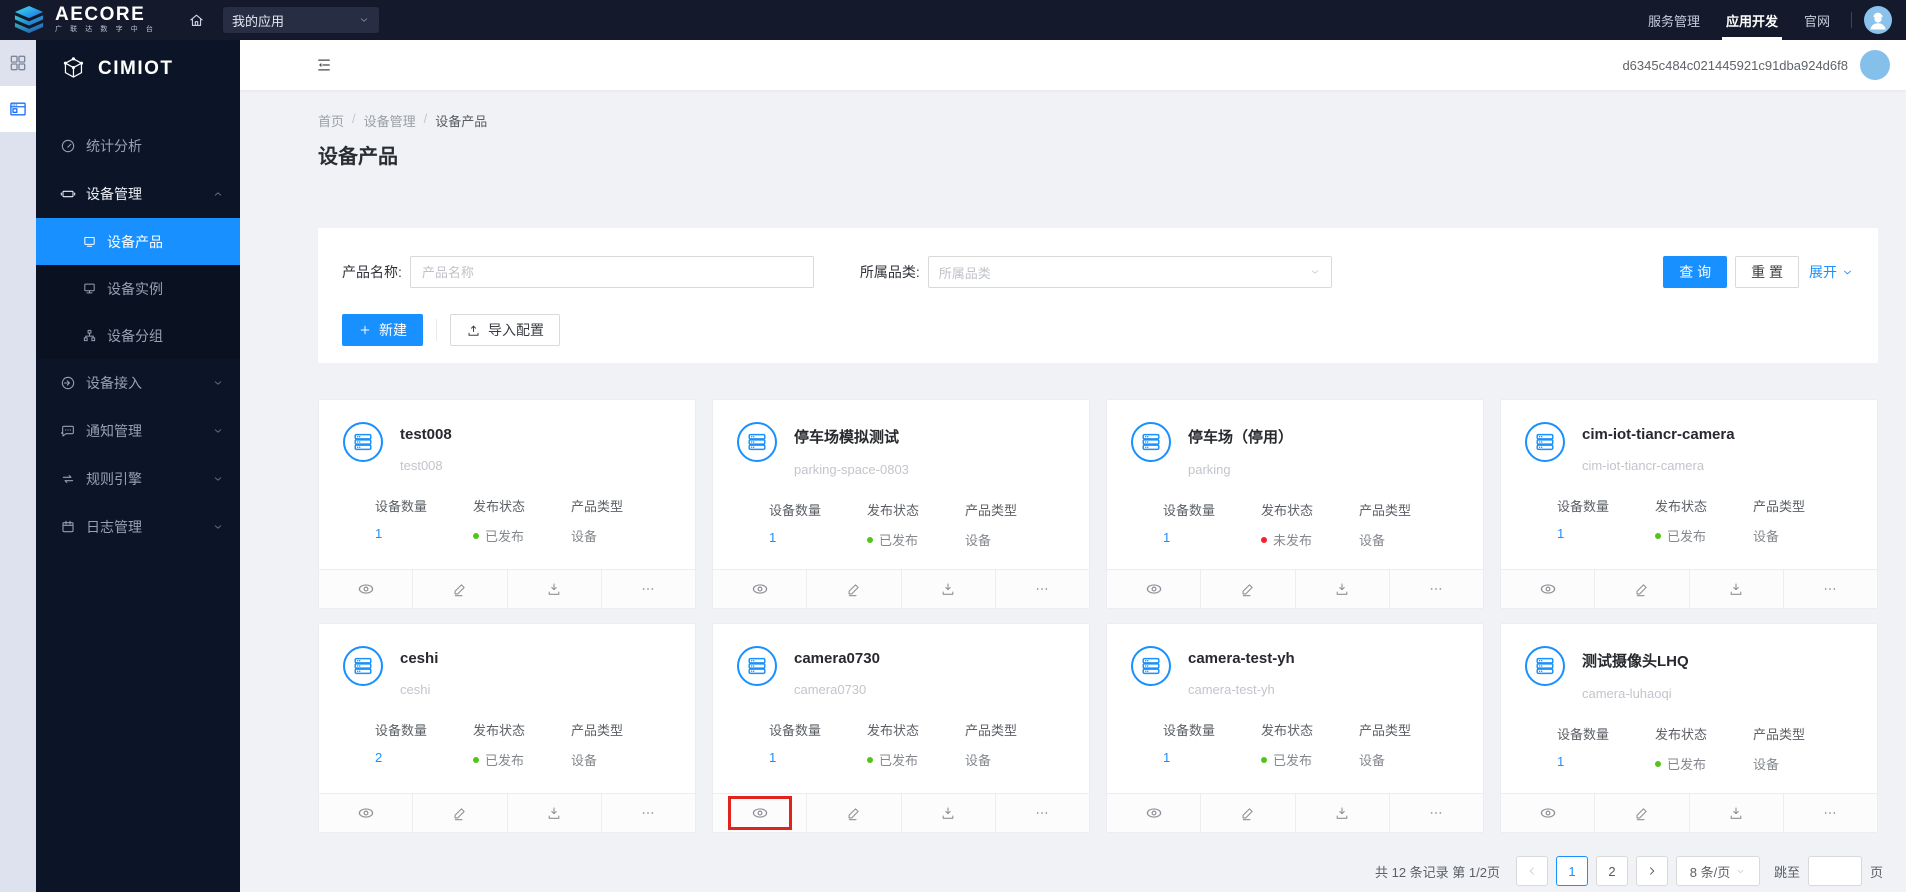  I want to click on header-avatar, so click(1875, 65).